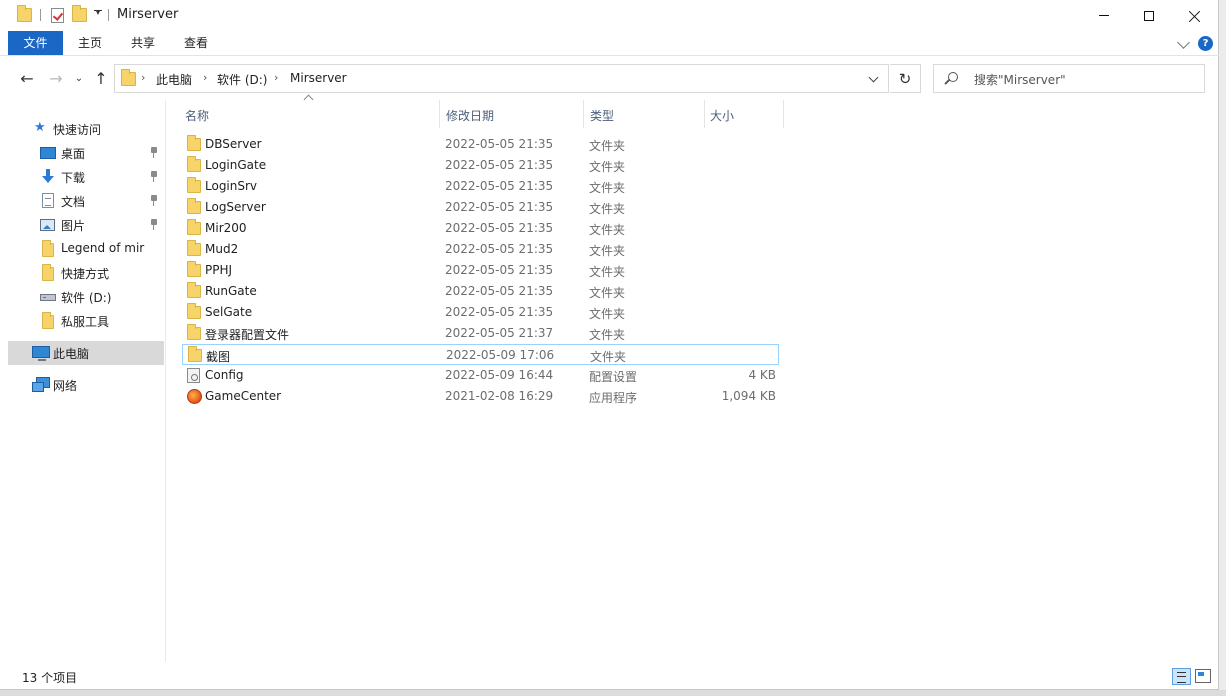  Describe the element at coordinates (196, 43) in the screenshot. I see `tab-view: 查看` at that location.